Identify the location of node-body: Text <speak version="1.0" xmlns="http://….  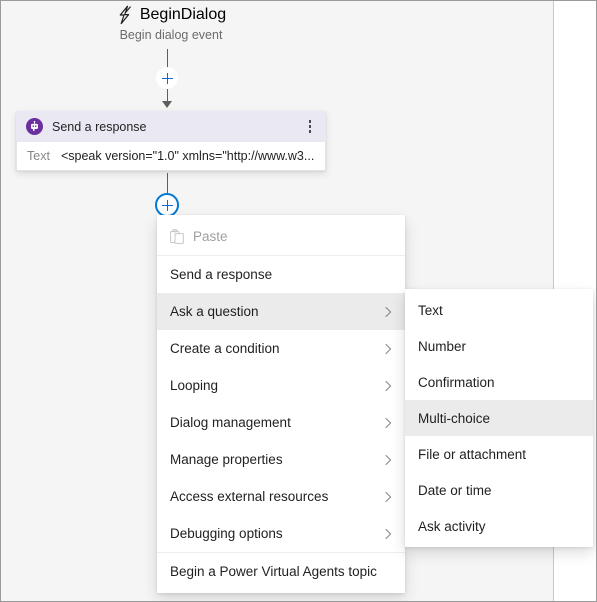
(171, 156).